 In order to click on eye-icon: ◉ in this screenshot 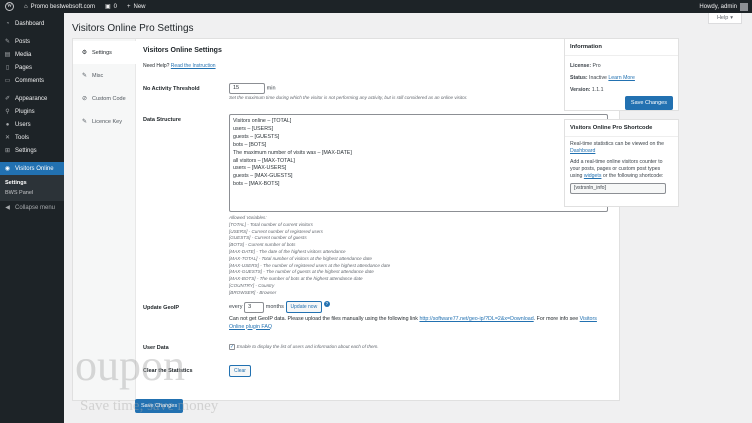, I will do `click(7, 169)`.